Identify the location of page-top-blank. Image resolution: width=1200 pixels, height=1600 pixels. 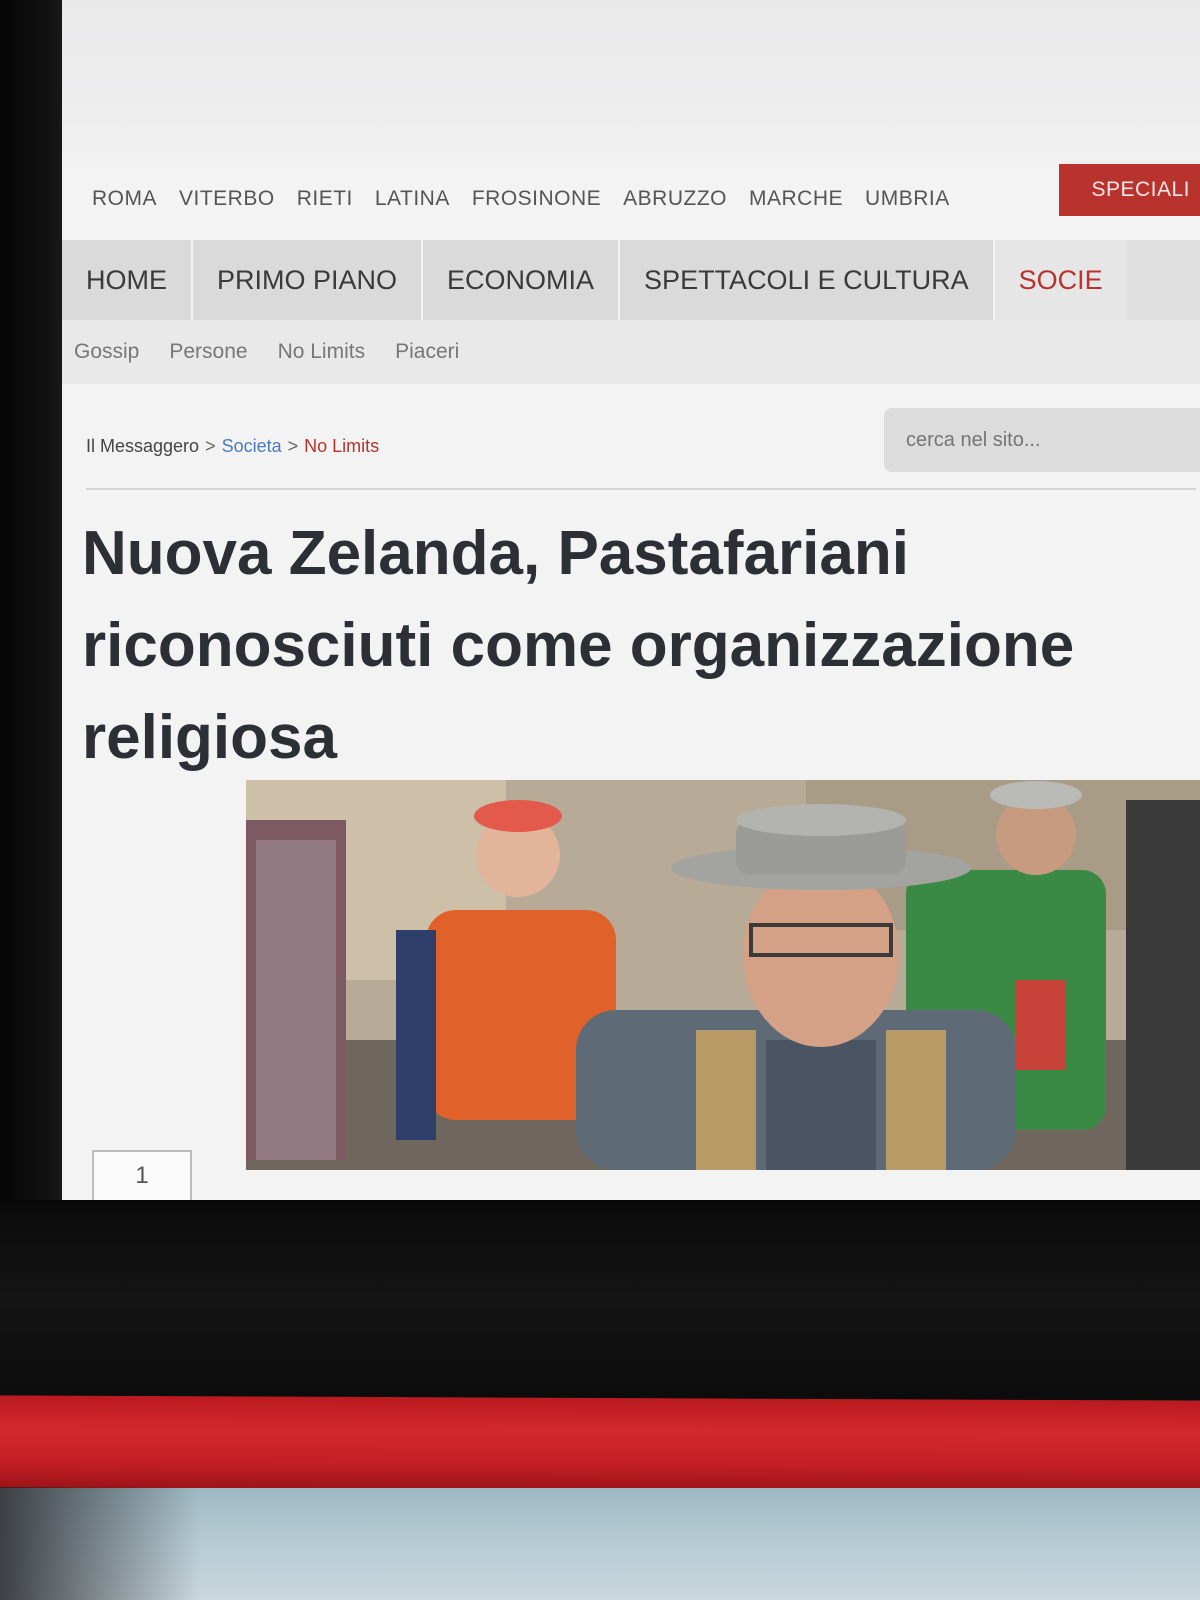
(631, 82).